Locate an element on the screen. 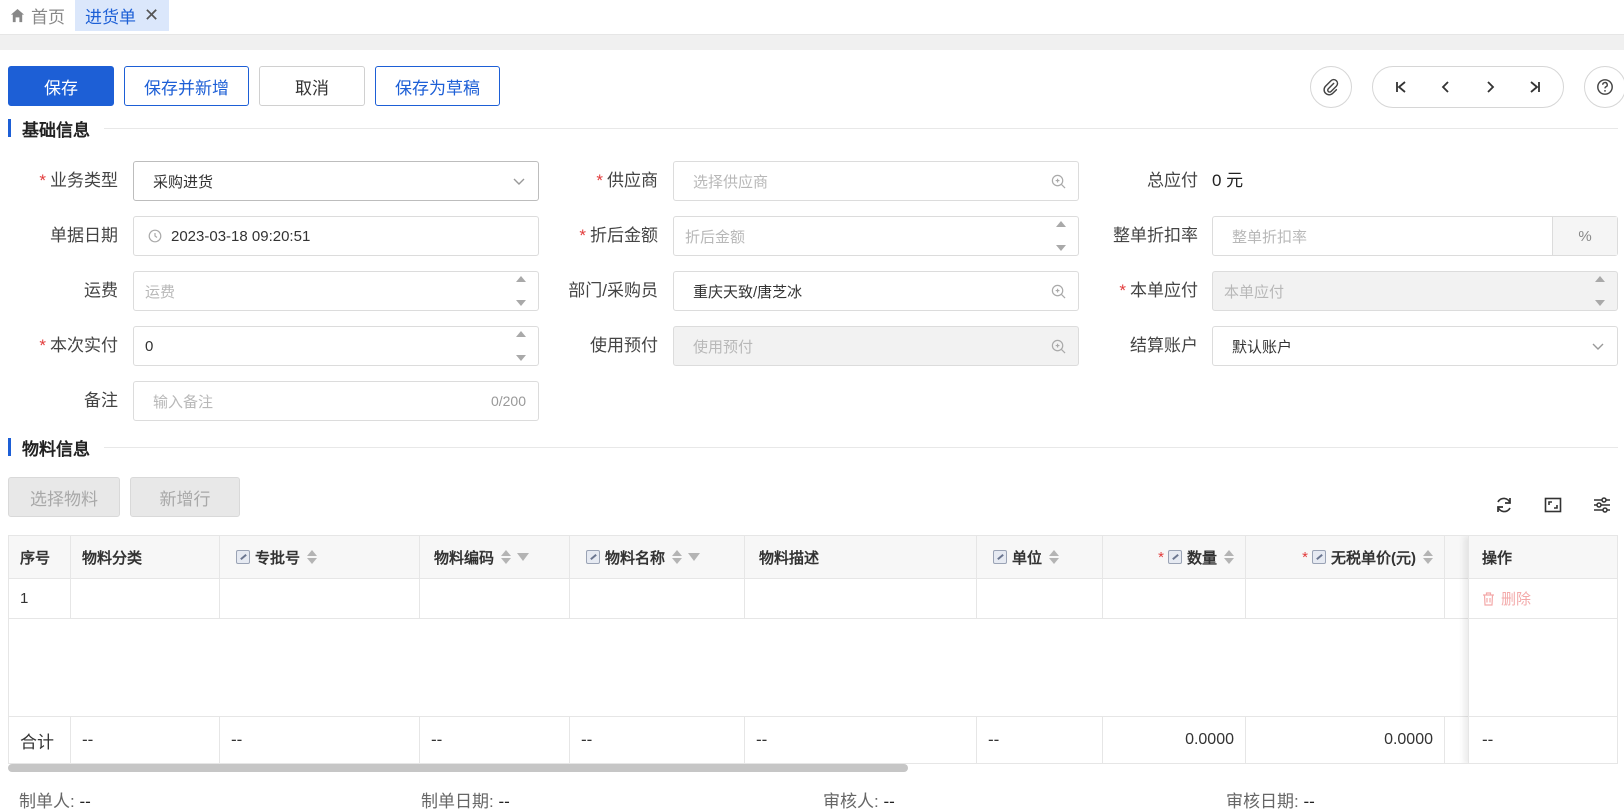  remark-input: 输入备注 0/200 is located at coordinates (336, 401).